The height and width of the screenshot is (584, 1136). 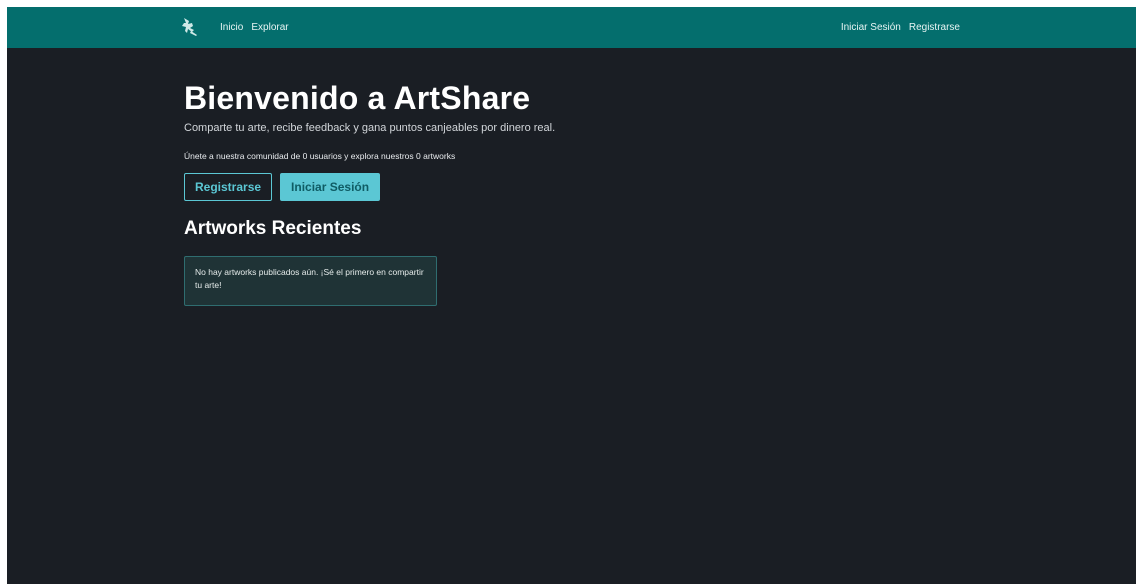 What do you see at coordinates (269, 27) in the screenshot?
I see `nav-link-explorar: Explorar` at bounding box center [269, 27].